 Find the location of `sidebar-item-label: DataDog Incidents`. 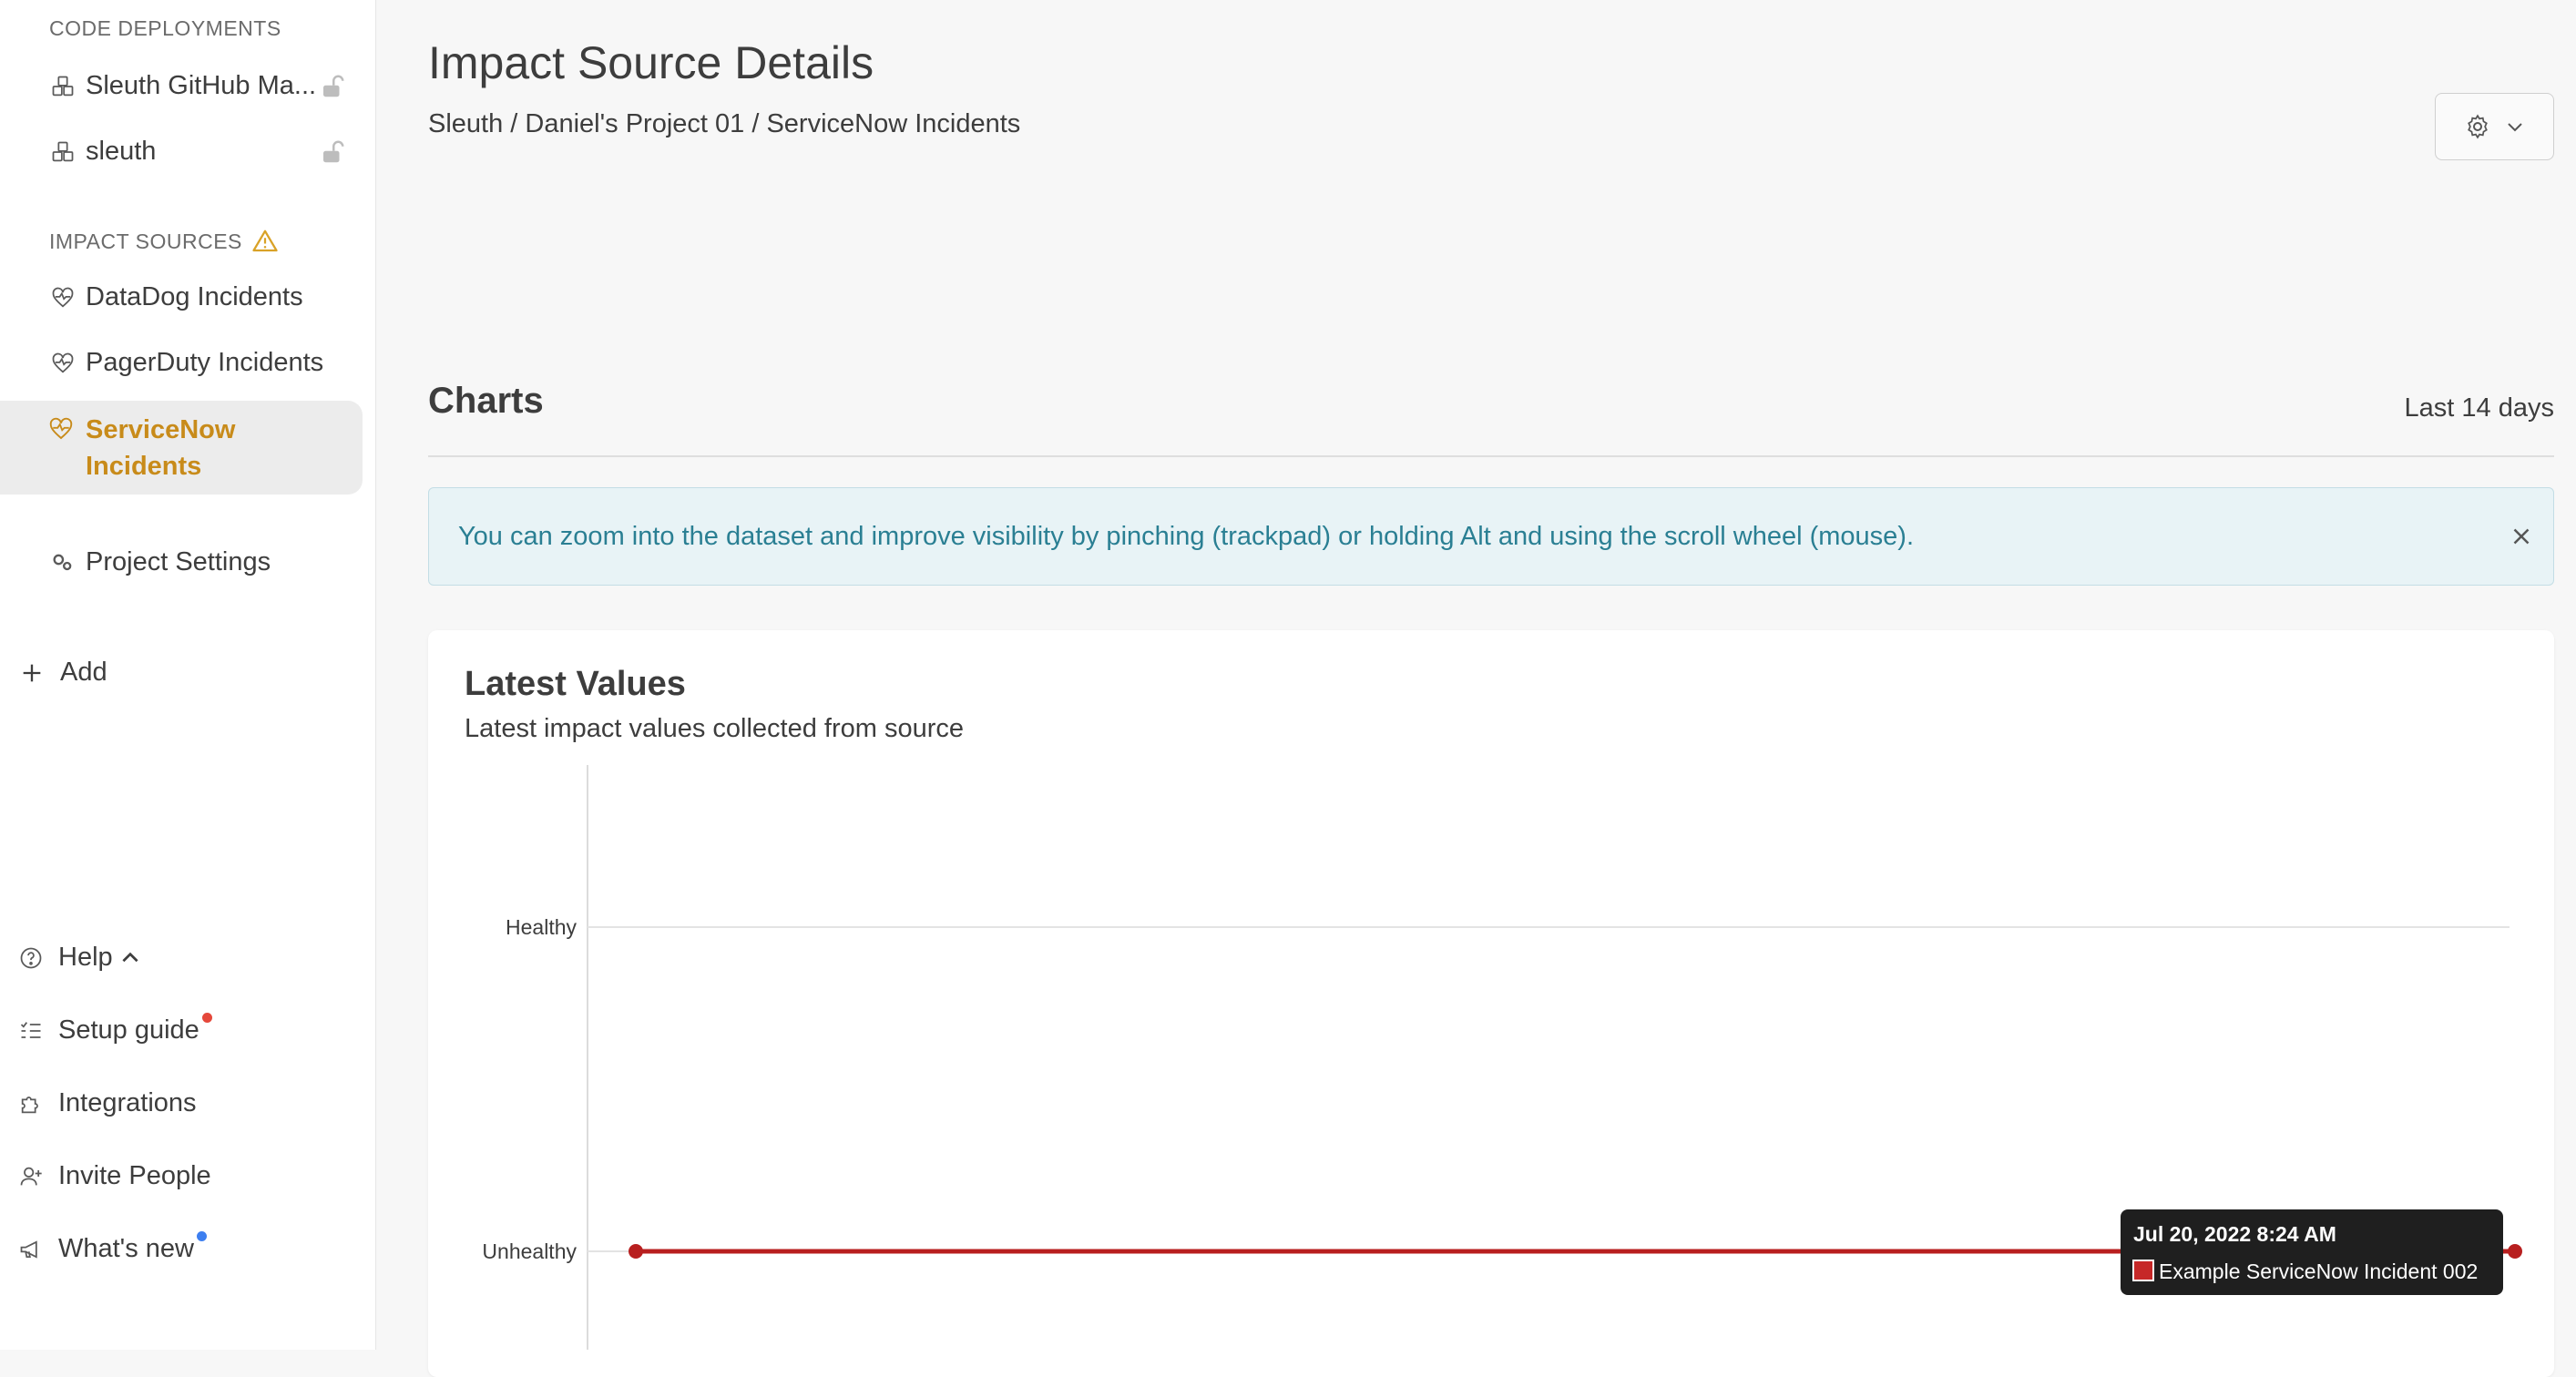

sidebar-item-label: DataDog Incidents is located at coordinates (194, 297).